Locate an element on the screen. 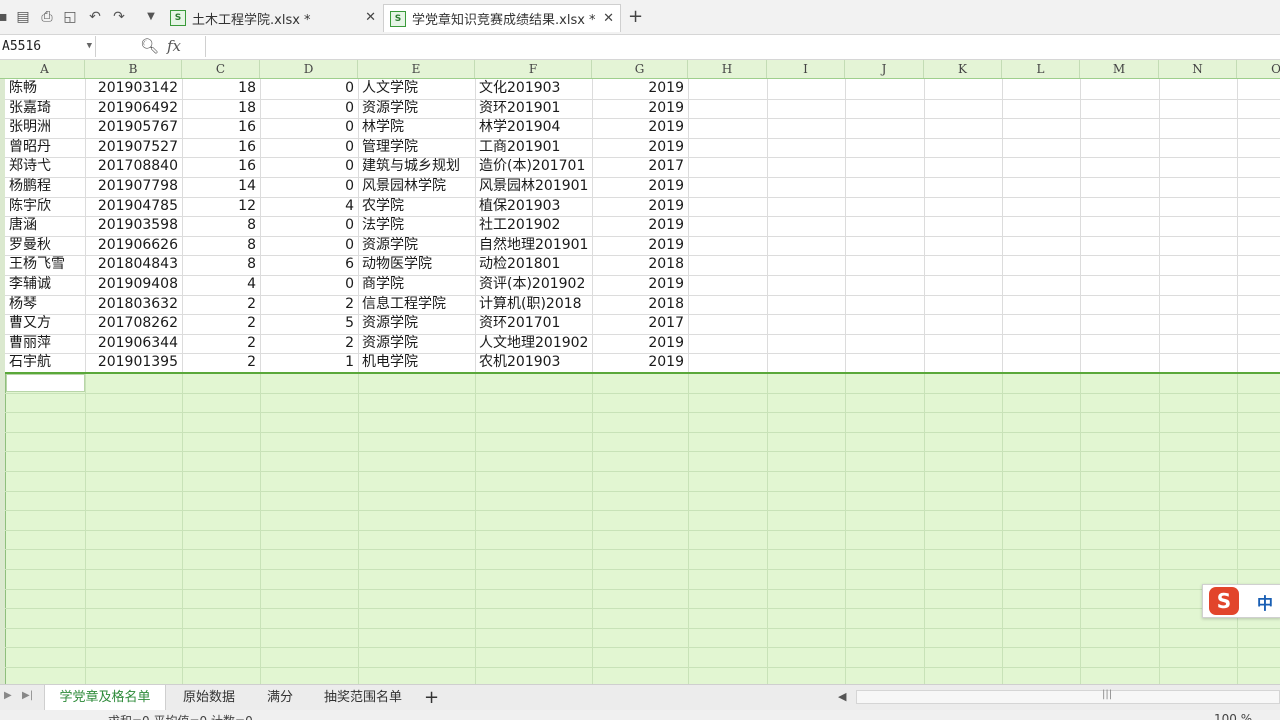 The height and width of the screenshot is (720, 1280). ime-mode-indicator: 中 is located at coordinates (1265, 602).